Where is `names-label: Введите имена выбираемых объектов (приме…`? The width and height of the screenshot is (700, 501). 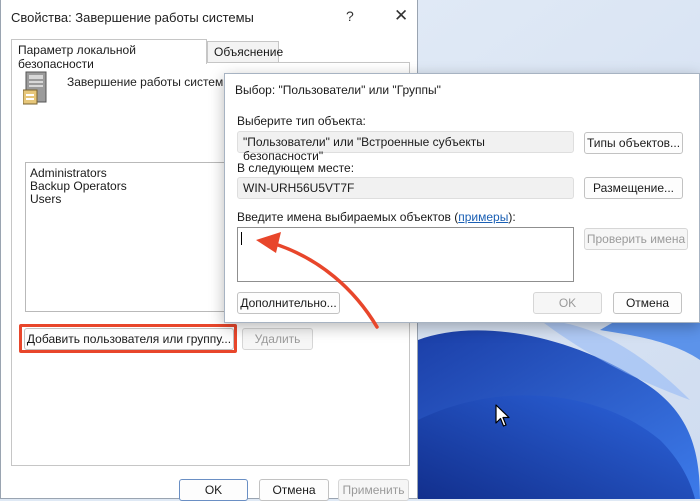
names-label: Введите имена выбираемых объектов (приме… is located at coordinates (376, 217).